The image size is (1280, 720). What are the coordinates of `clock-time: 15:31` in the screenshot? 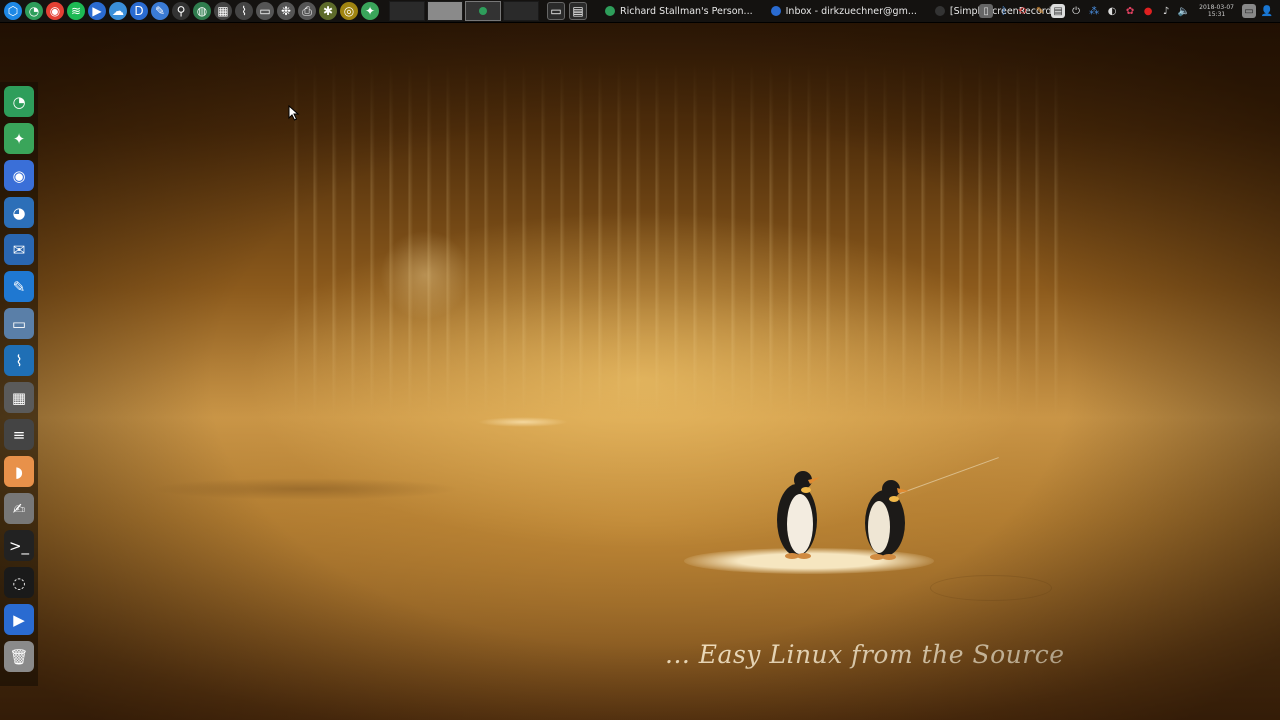 It's located at (1216, 14).